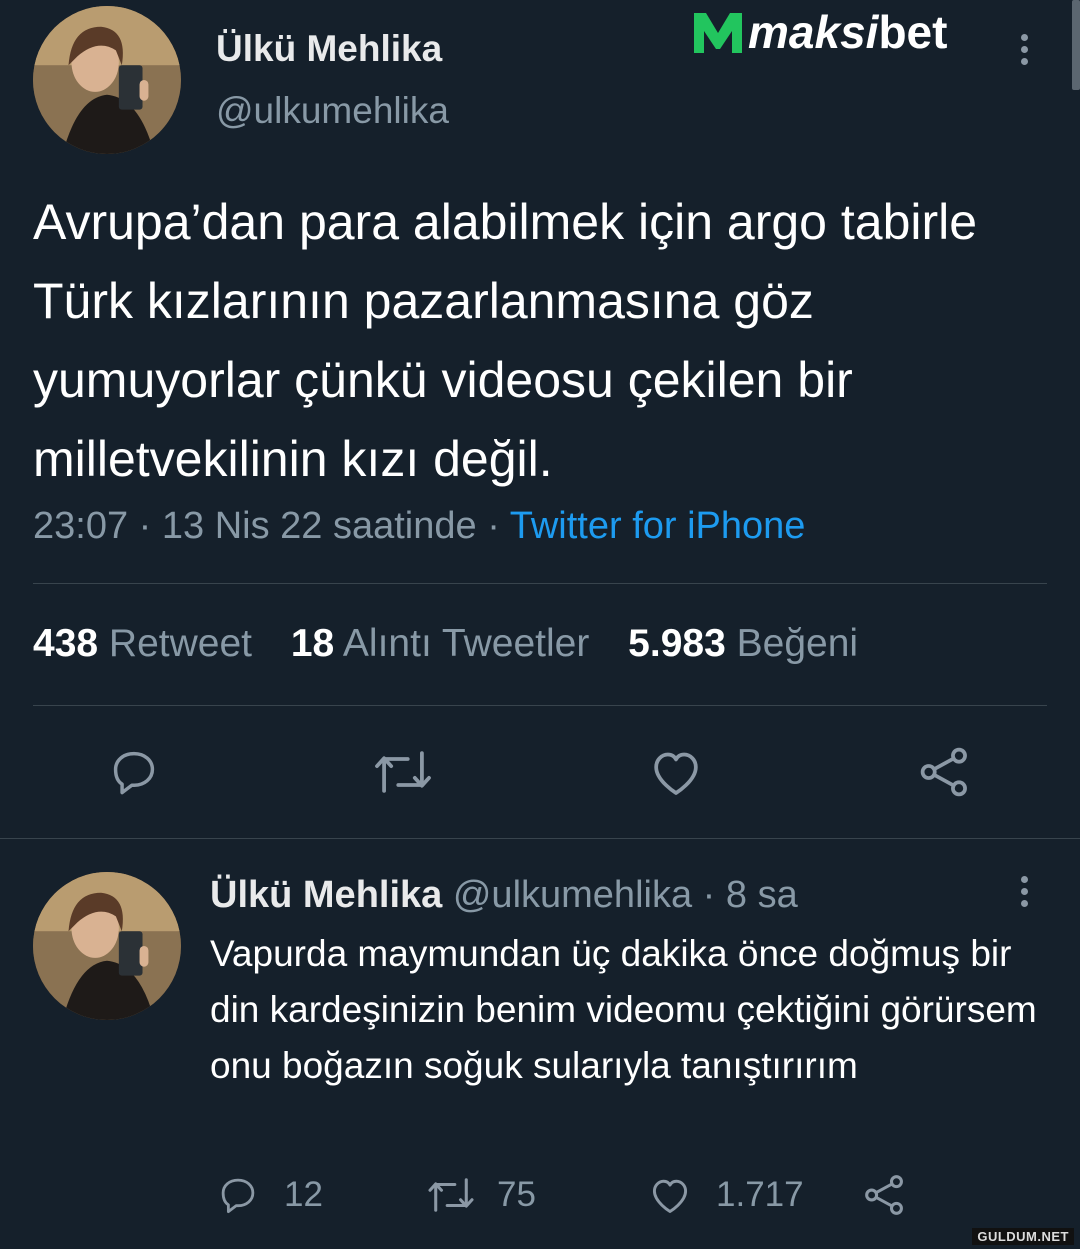  I want to click on author-name: Ülkü Mehlika, so click(329, 49).